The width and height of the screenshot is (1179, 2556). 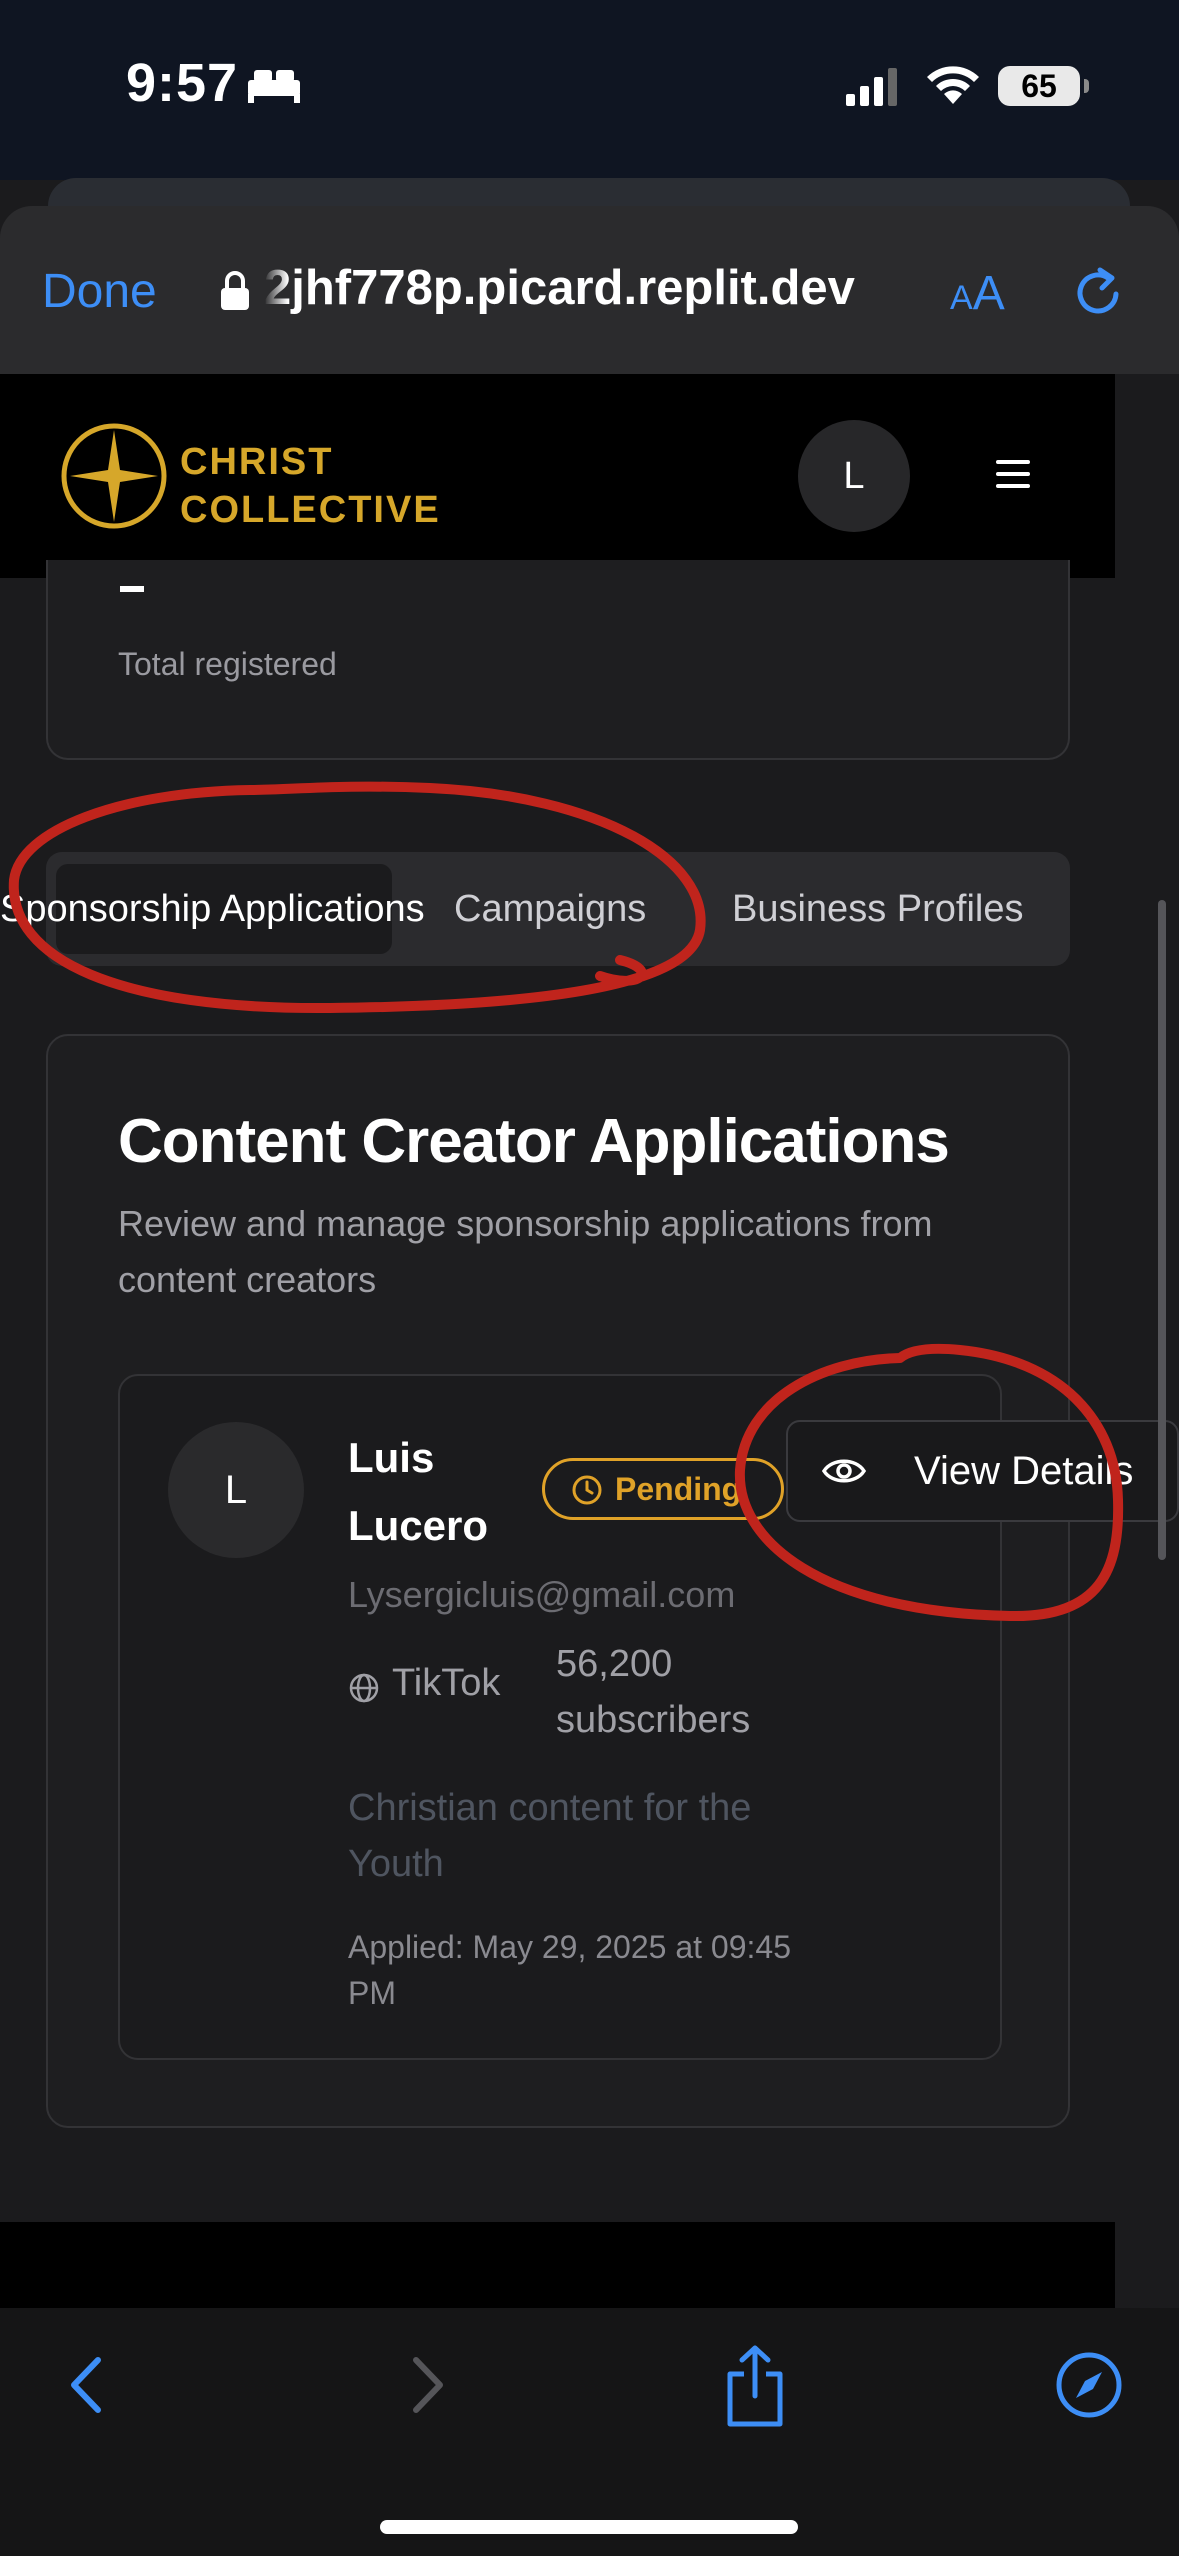 I want to click on battery-indicator: 65, so click(x=1043, y=86).